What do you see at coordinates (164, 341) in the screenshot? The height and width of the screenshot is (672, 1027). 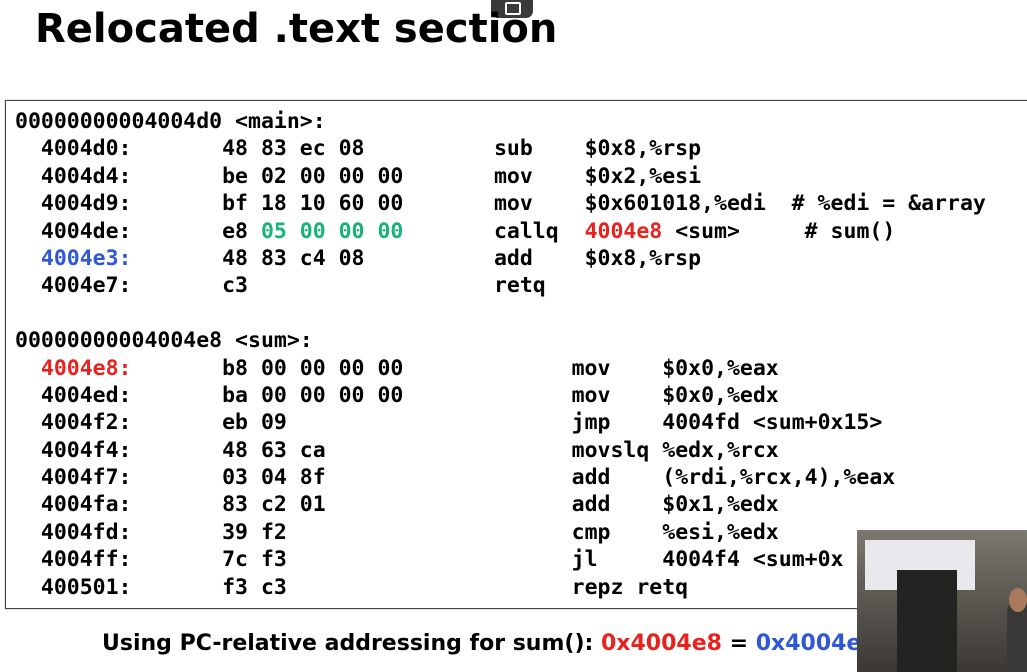 I see `sum-header-text: 00000000004004e8 <sum>:` at bounding box center [164, 341].